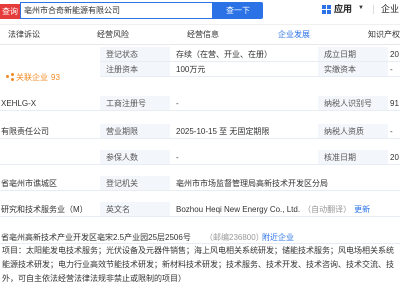 The image size is (400, 300). I want to click on table-row: 有限责任公司 营业期限 2025-10-15 至 无固定期限 纳税人资质 -, so click(200, 131).